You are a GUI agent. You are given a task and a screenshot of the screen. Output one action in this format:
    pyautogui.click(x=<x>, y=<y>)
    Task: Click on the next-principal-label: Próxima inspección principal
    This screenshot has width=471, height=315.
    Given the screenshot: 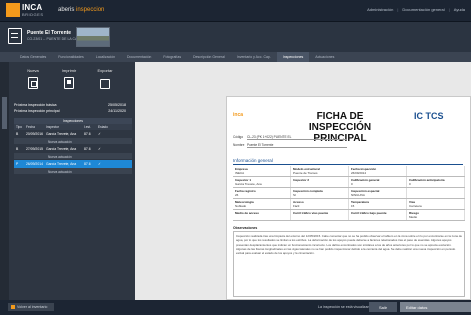 What is the action you would take?
    pyautogui.click(x=37, y=111)
    